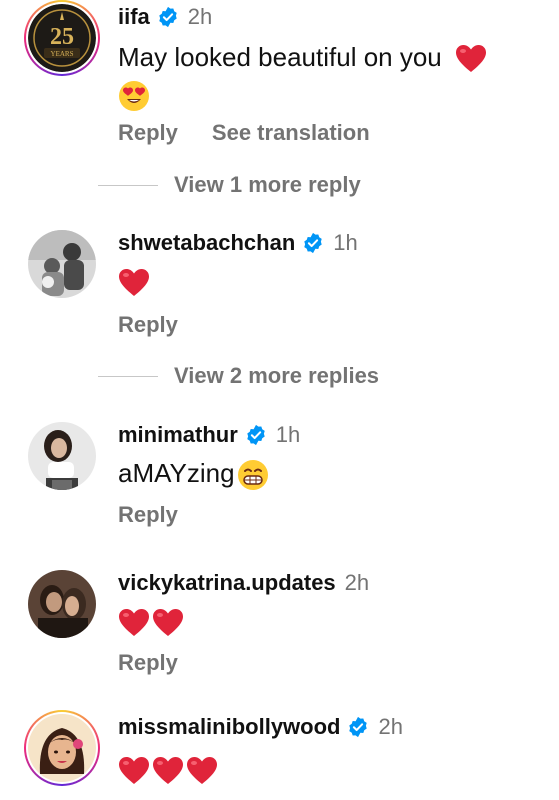 The image size is (559, 800). What do you see at coordinates (62, 54) in the screenshot?
I see `iifa-logo-years: YEARS` at bounding box center [62, 54].